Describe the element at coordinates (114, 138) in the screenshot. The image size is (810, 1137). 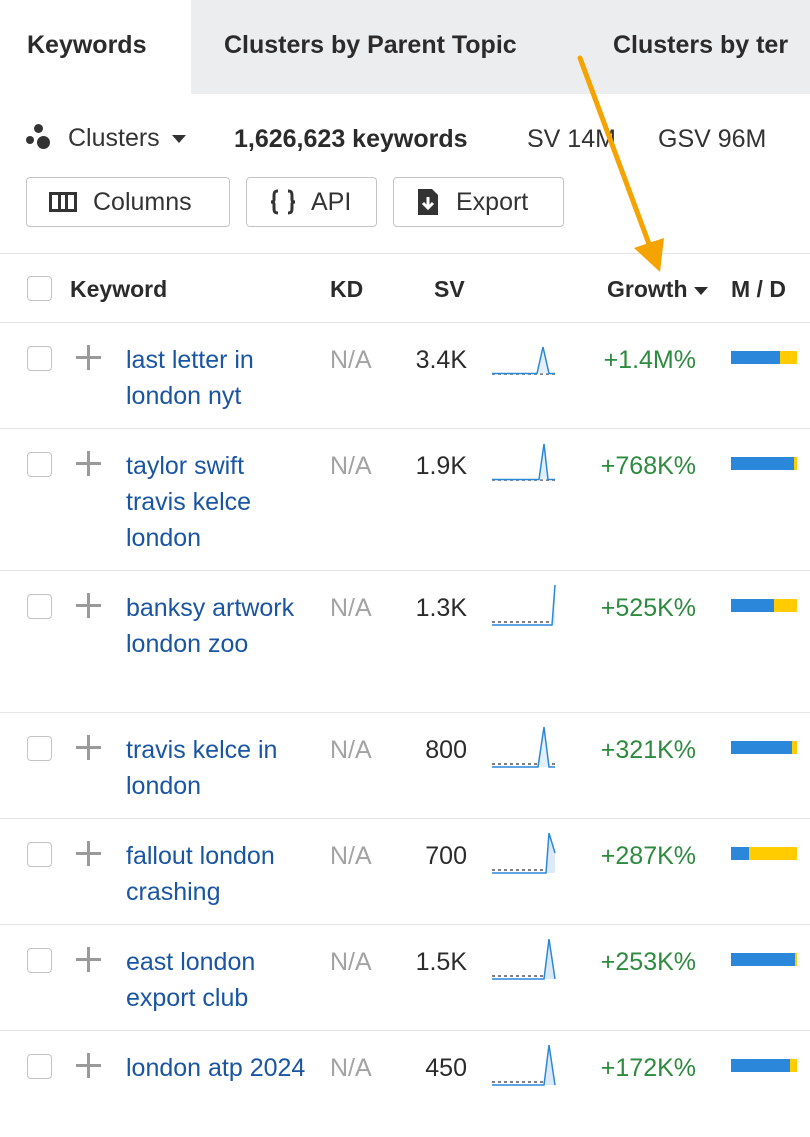
I see `clusters-dropdown-label: Clusters` at that location.